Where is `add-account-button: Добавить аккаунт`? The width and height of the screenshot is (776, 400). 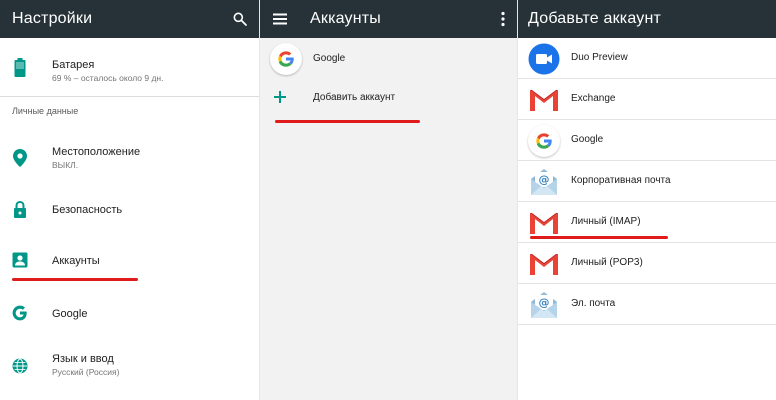 add-account-button: Добавить аккаунт is located at coordinates (388, 97).